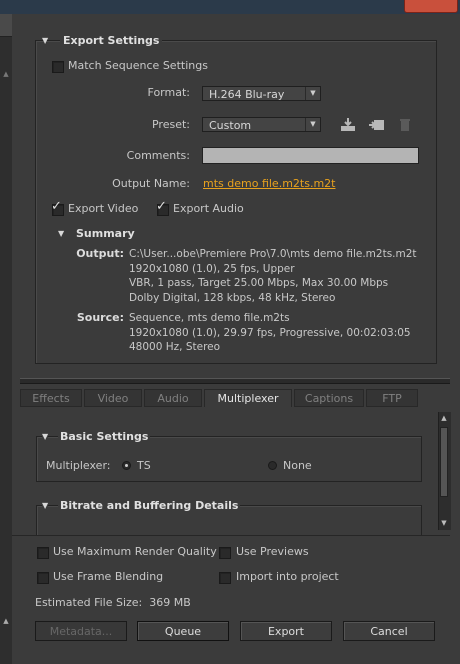 The width and height of the screenshot is (460, 664). I want to click on format-value: H.264 Blu-ray, so click(247, 94).